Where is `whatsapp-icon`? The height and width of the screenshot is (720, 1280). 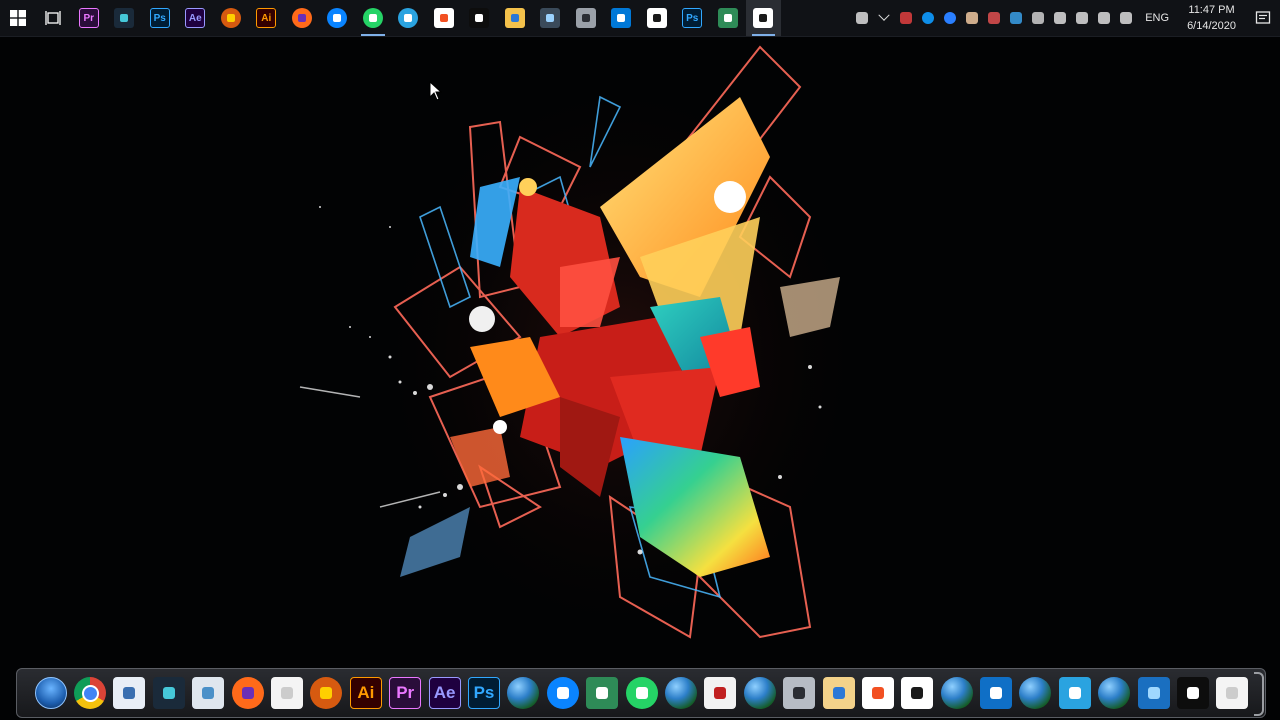
whatsapp-icon is located at coordinates (641, 693).